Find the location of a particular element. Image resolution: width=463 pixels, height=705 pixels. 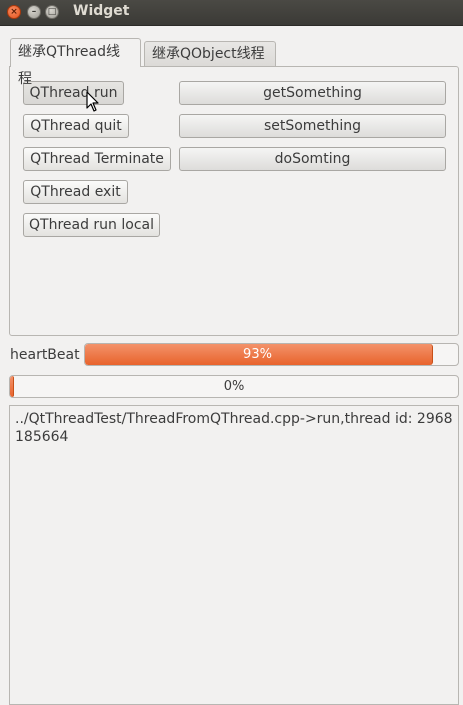

progress-bar: 0% is located at coordinates (234, 386).